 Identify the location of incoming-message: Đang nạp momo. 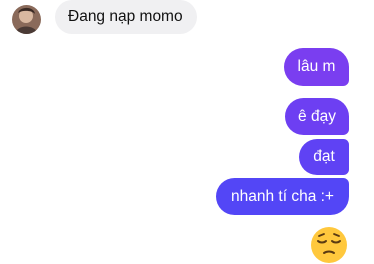
(126, 17).